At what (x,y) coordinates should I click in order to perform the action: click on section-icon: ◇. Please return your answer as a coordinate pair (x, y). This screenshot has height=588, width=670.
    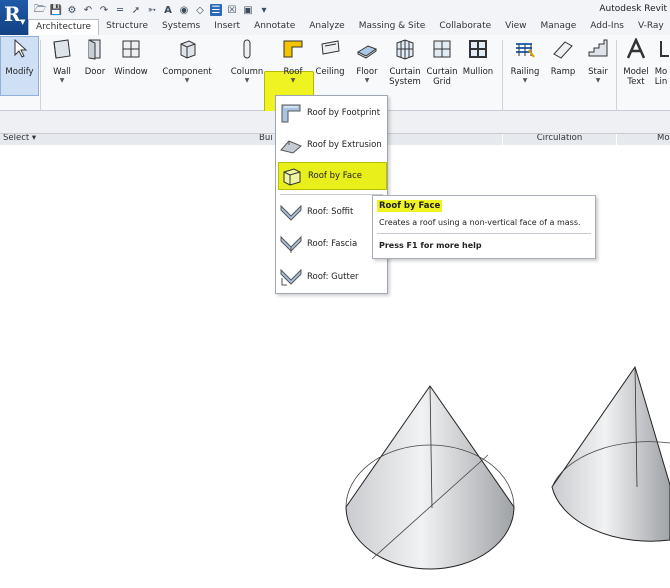
    Looking at the image, I should click on (200, 10).